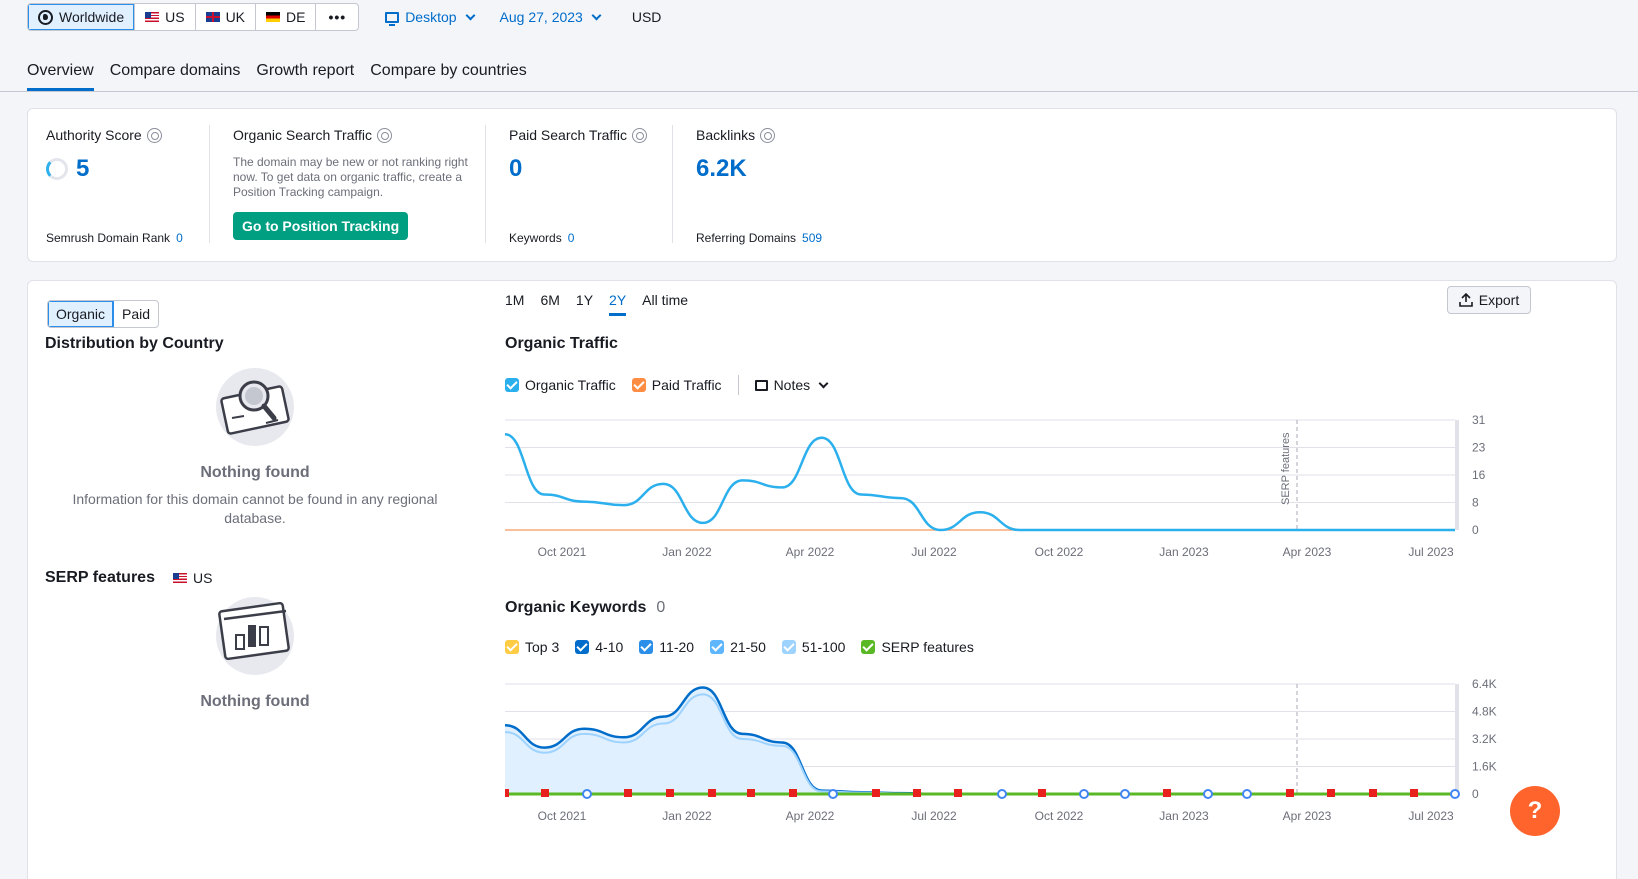 The height and width of the screenshot is (879, 1638). What do you see at coordinates (337, 17) in the screenshot?
I see `more-databases-button: •••` at bounding box center [337, 17].